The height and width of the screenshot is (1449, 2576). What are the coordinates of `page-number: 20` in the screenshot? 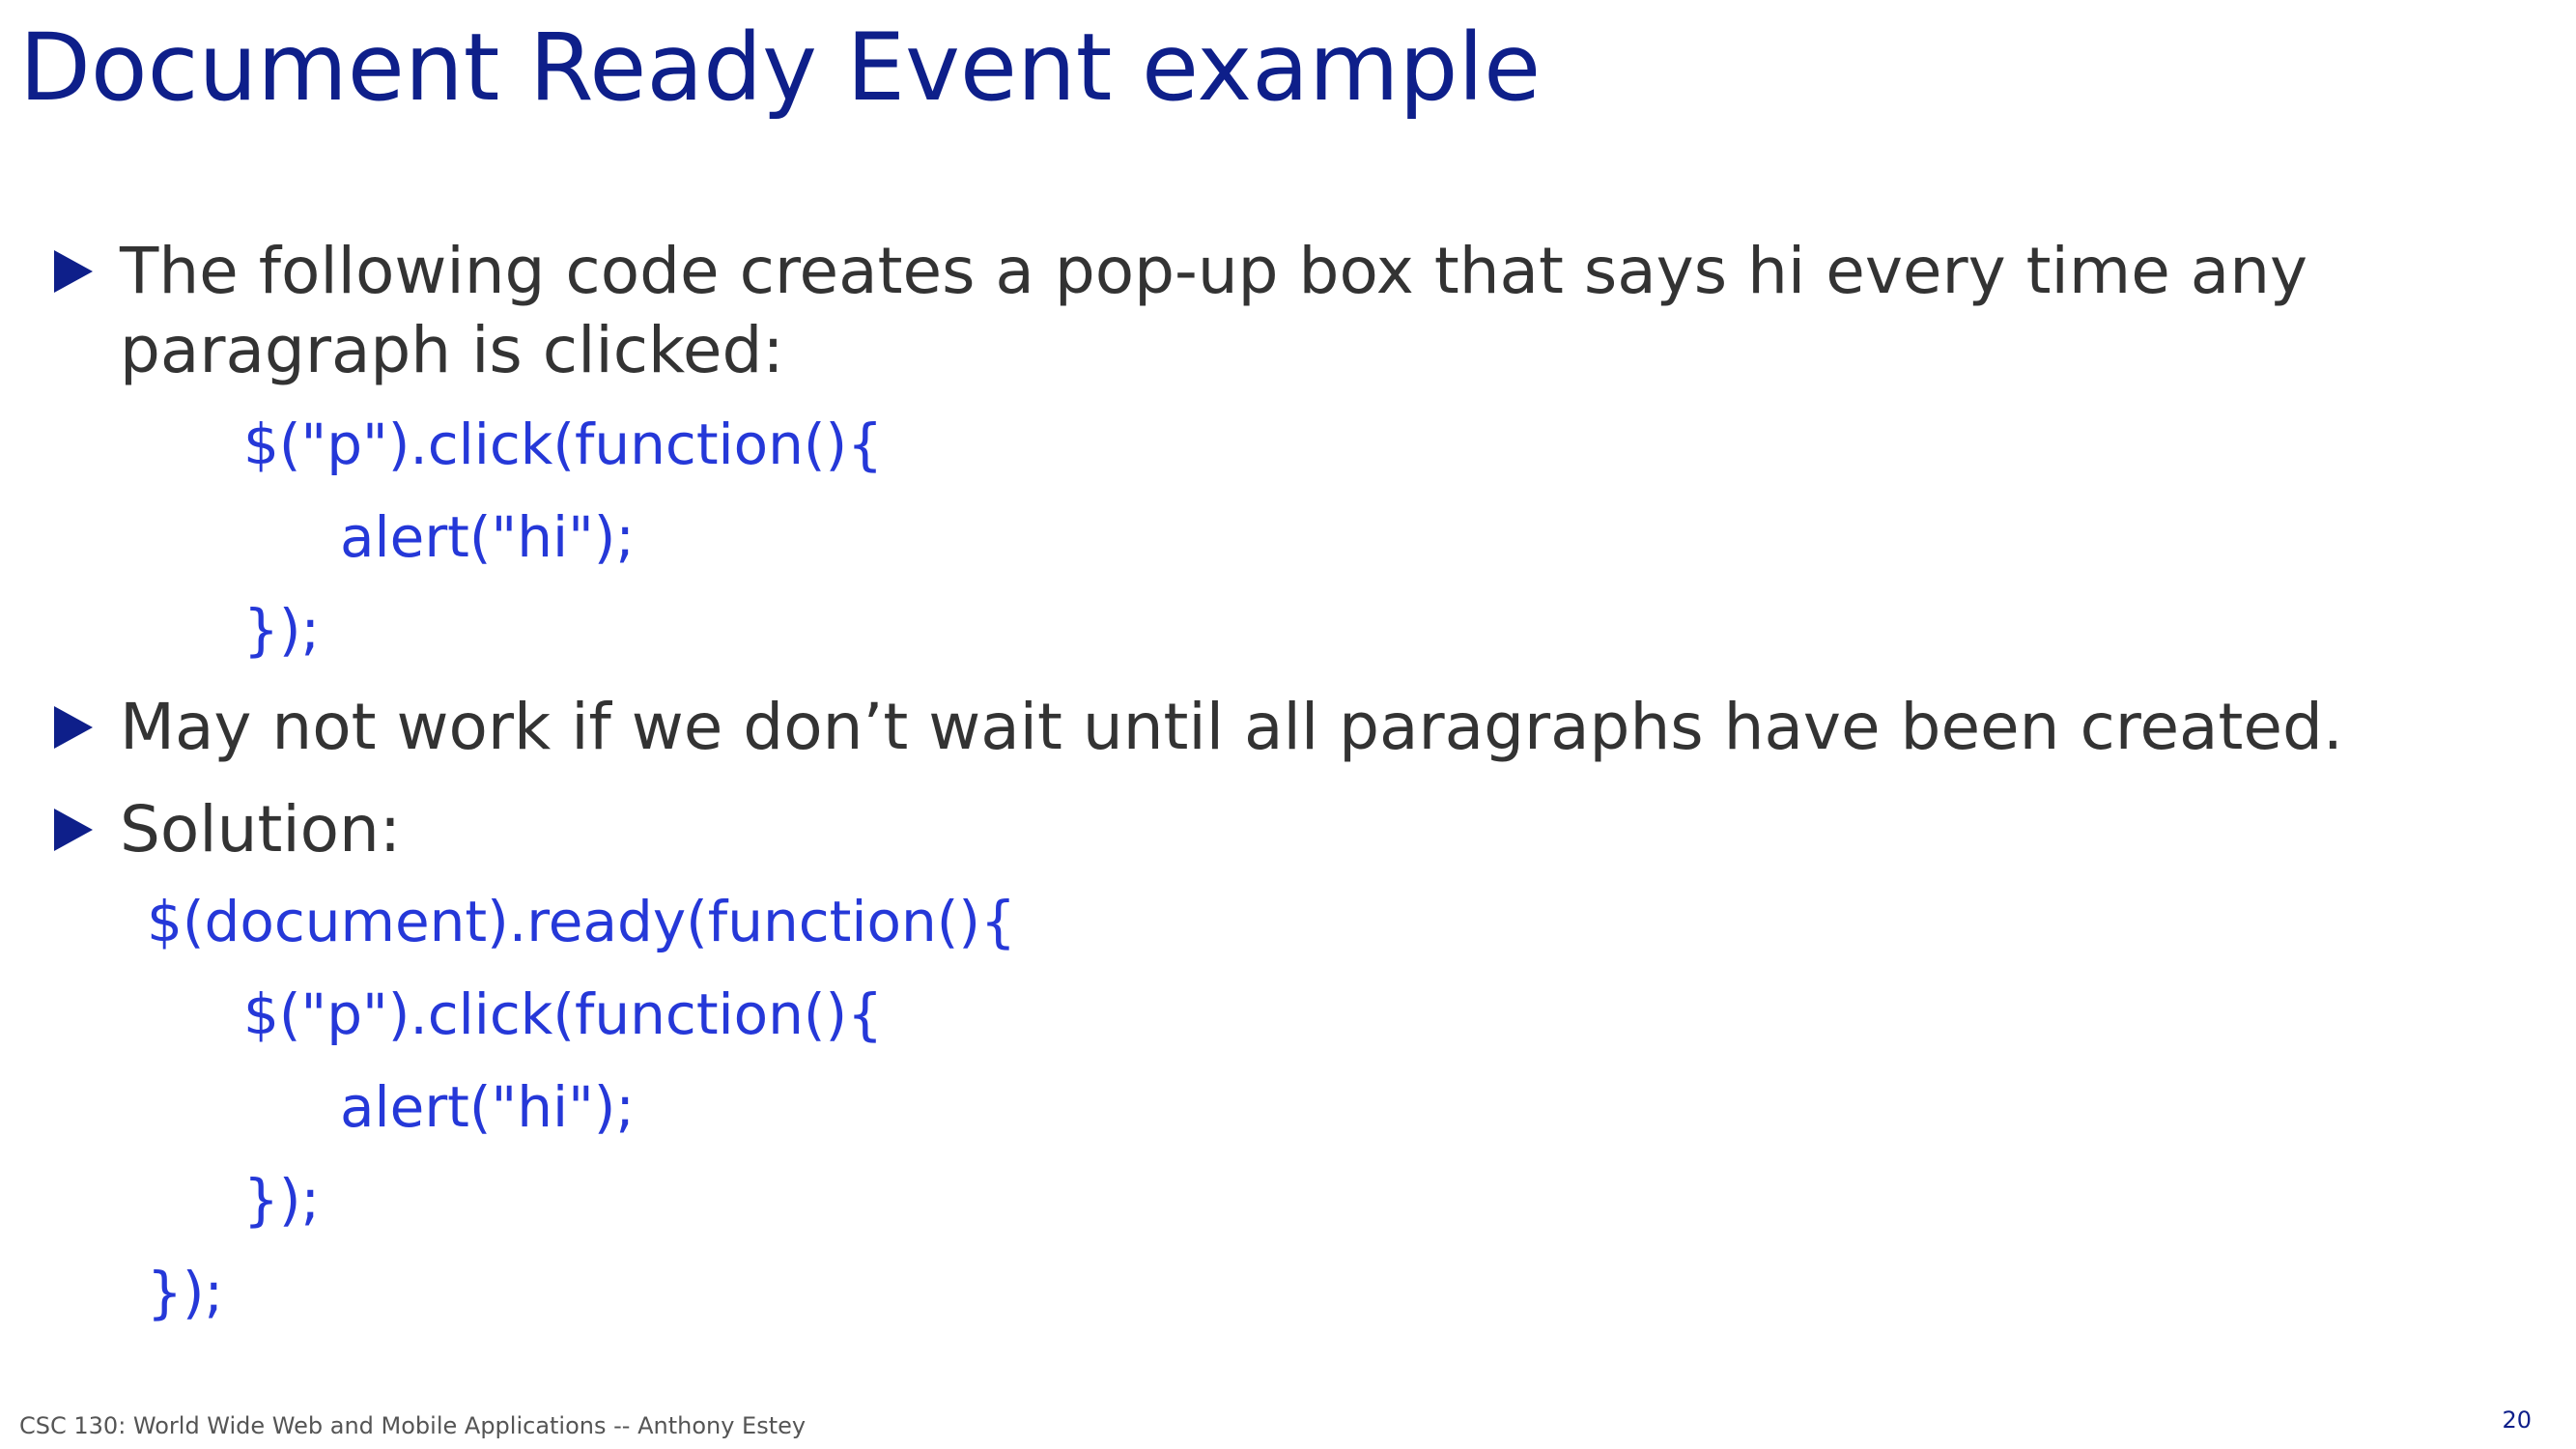 It's located at (2517, 1420).